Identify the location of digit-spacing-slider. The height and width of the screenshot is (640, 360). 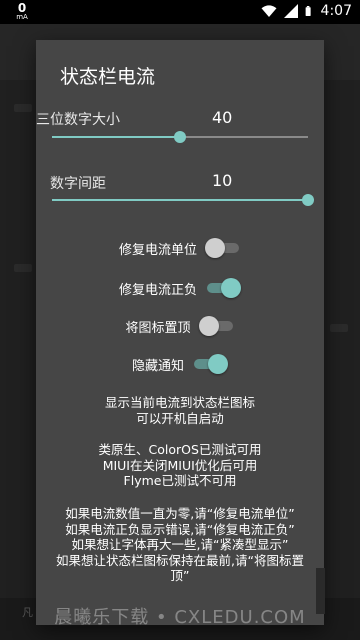
(183, 200).